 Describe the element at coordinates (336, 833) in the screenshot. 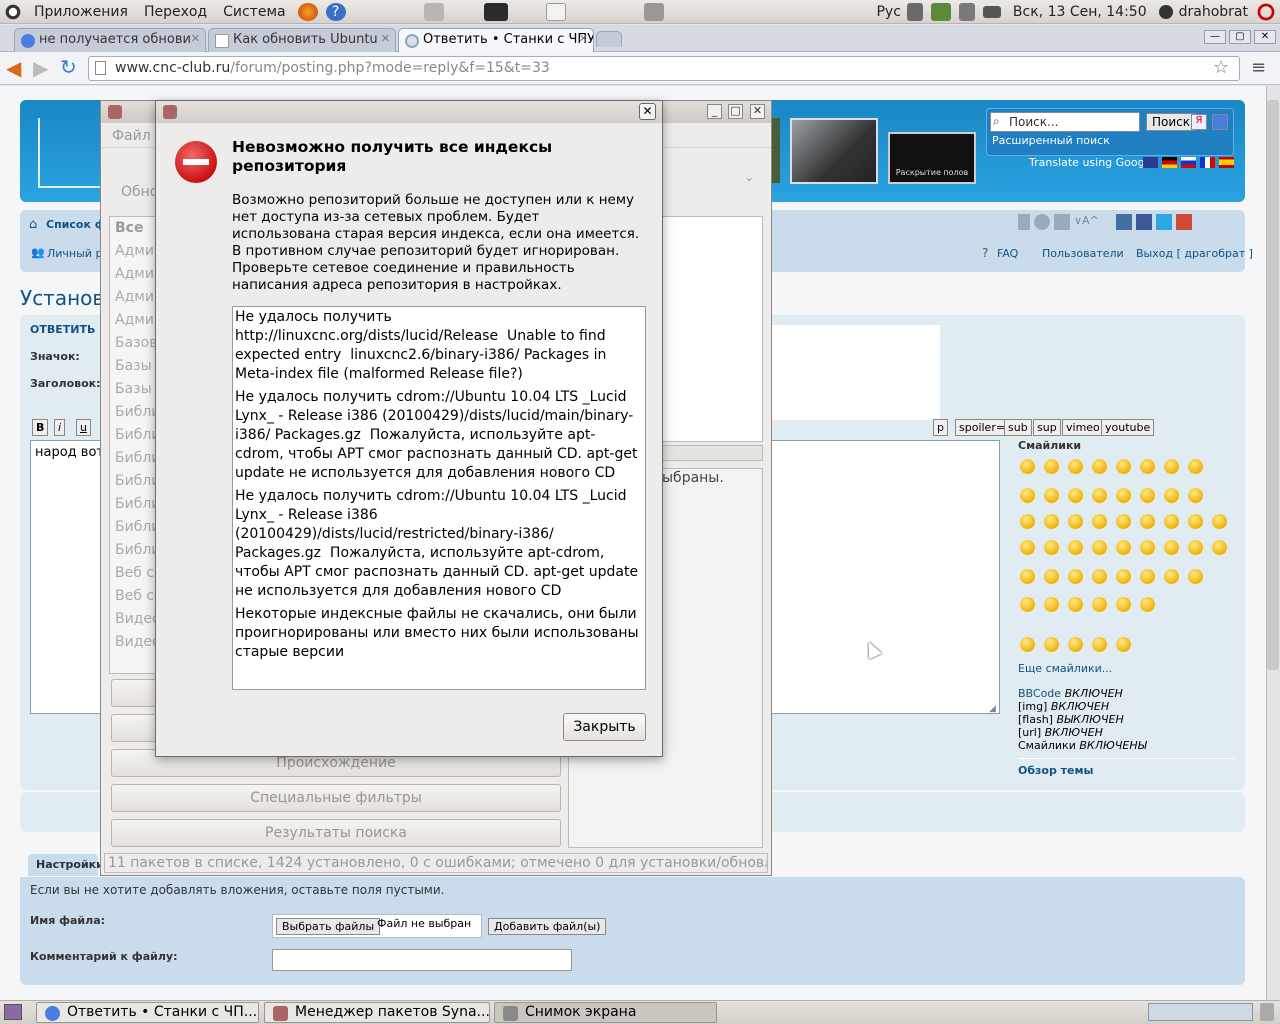

I see `search-results-button: Результаты поиска` at that location.